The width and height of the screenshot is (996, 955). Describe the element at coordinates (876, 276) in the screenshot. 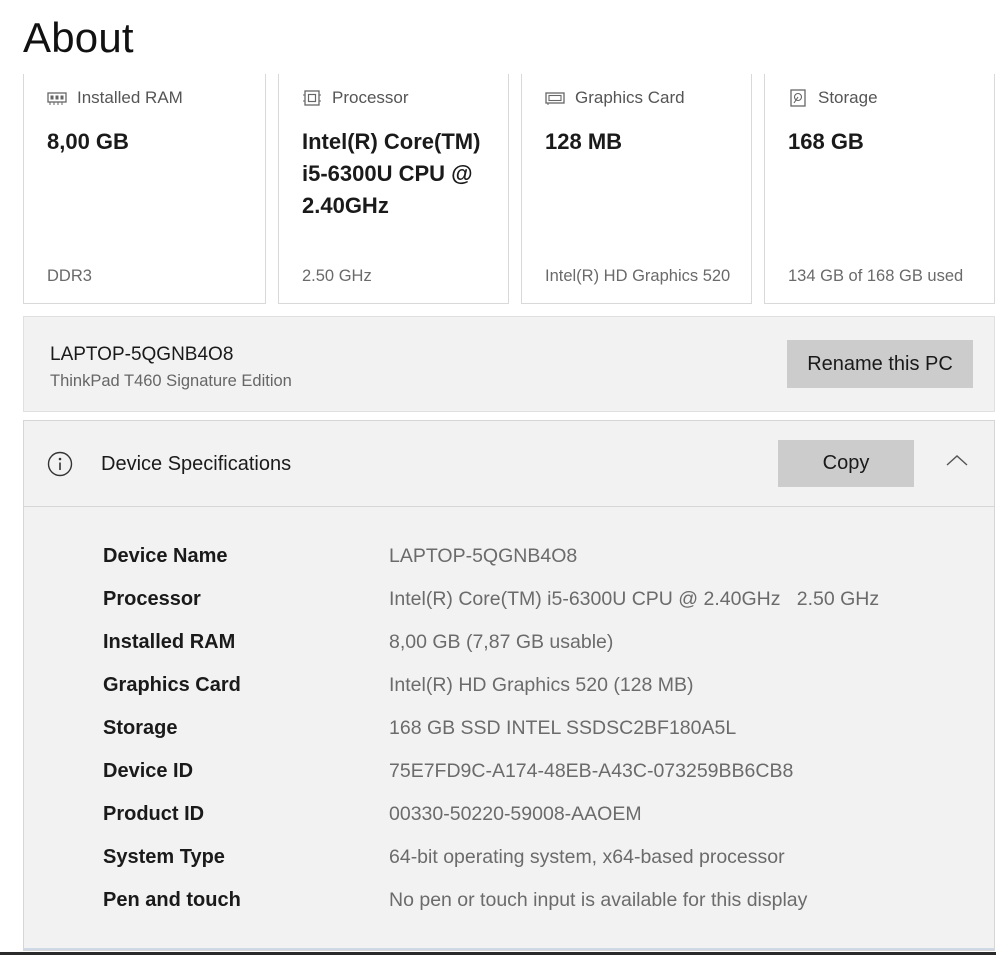

I see `card-detail: 134 GB of 168 GB used` at that location.